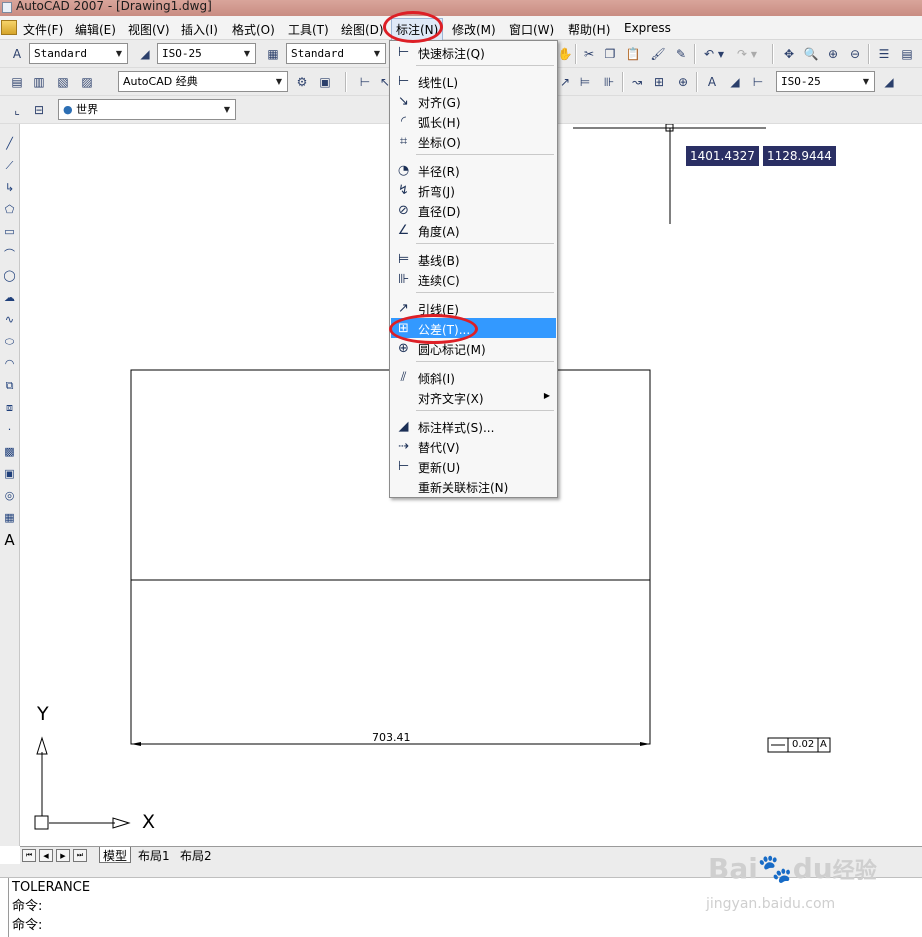 This screenshot has width=922, height=937. What do you see at coordinates (9, 517) in the screenshot?
I see `table-icon: ▦` at bounding box center [9, 517].